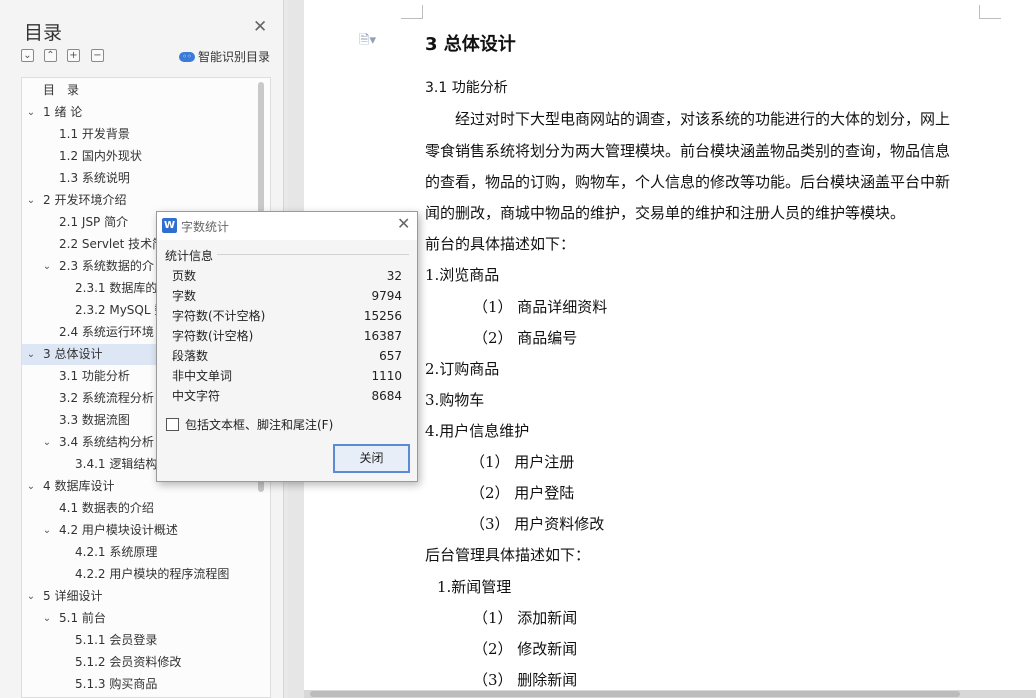 Image resolution: width=1036 pixels, height=698 pixels. I want to click on horizontal-scrollbar, so click(670, 694).